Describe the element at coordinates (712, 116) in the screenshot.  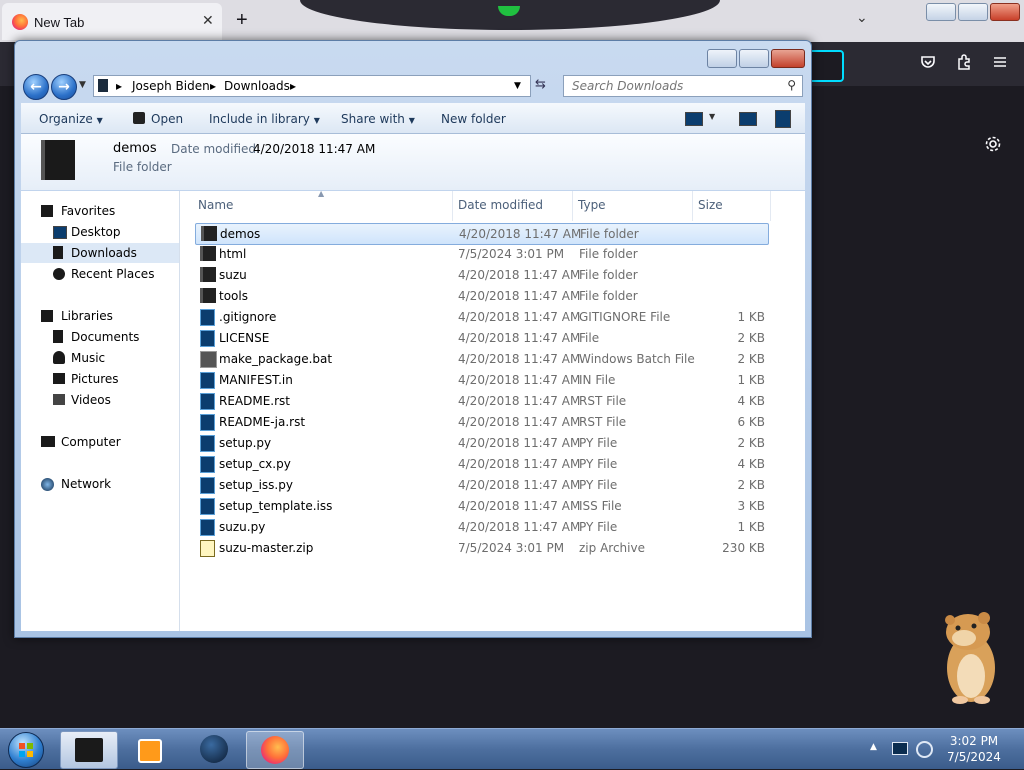
I see `view-options-chevron-icon: ▼` at that location.